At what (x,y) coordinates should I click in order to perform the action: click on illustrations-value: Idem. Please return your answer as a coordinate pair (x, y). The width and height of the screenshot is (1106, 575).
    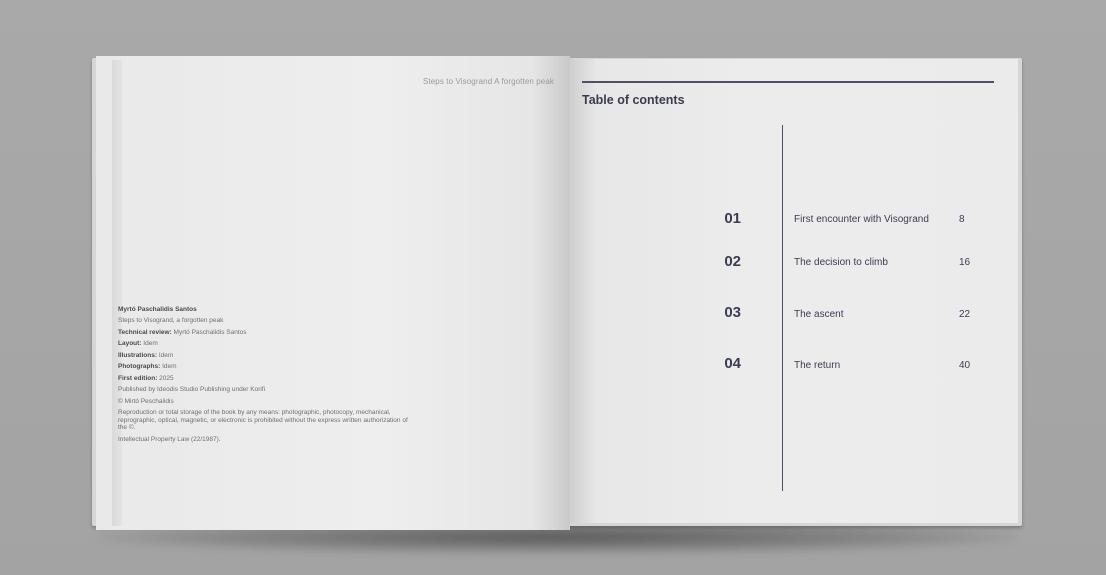
    Looking at the image, I should click on (166, 355).